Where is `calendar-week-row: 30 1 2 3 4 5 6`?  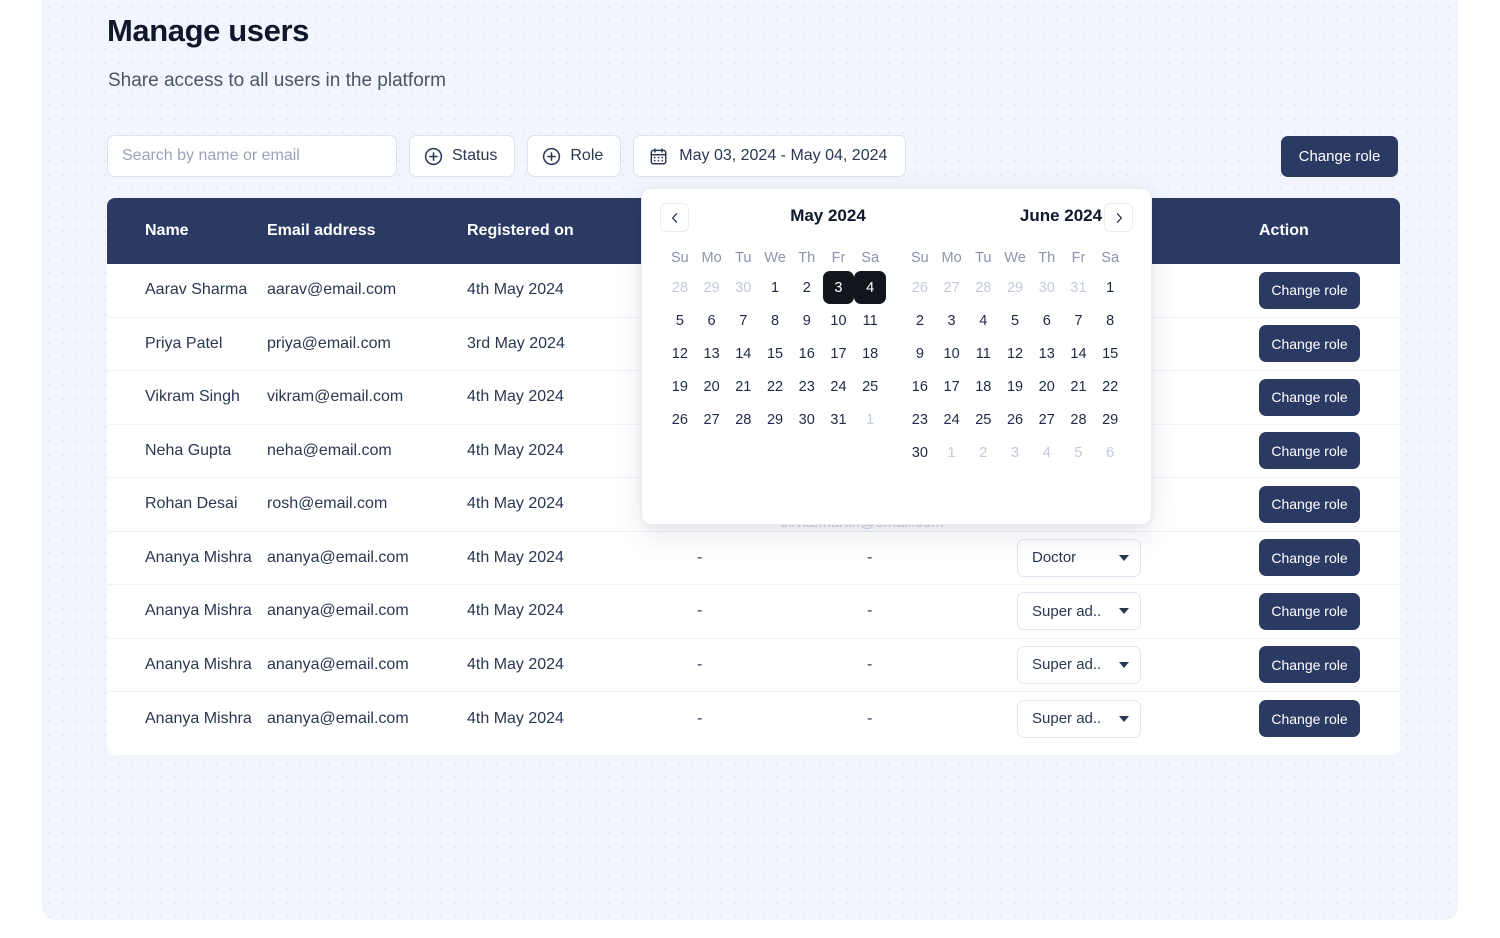
calendar-week-row: 30 1 2 3 4 5 6 is located at coordinates (1015, 452).